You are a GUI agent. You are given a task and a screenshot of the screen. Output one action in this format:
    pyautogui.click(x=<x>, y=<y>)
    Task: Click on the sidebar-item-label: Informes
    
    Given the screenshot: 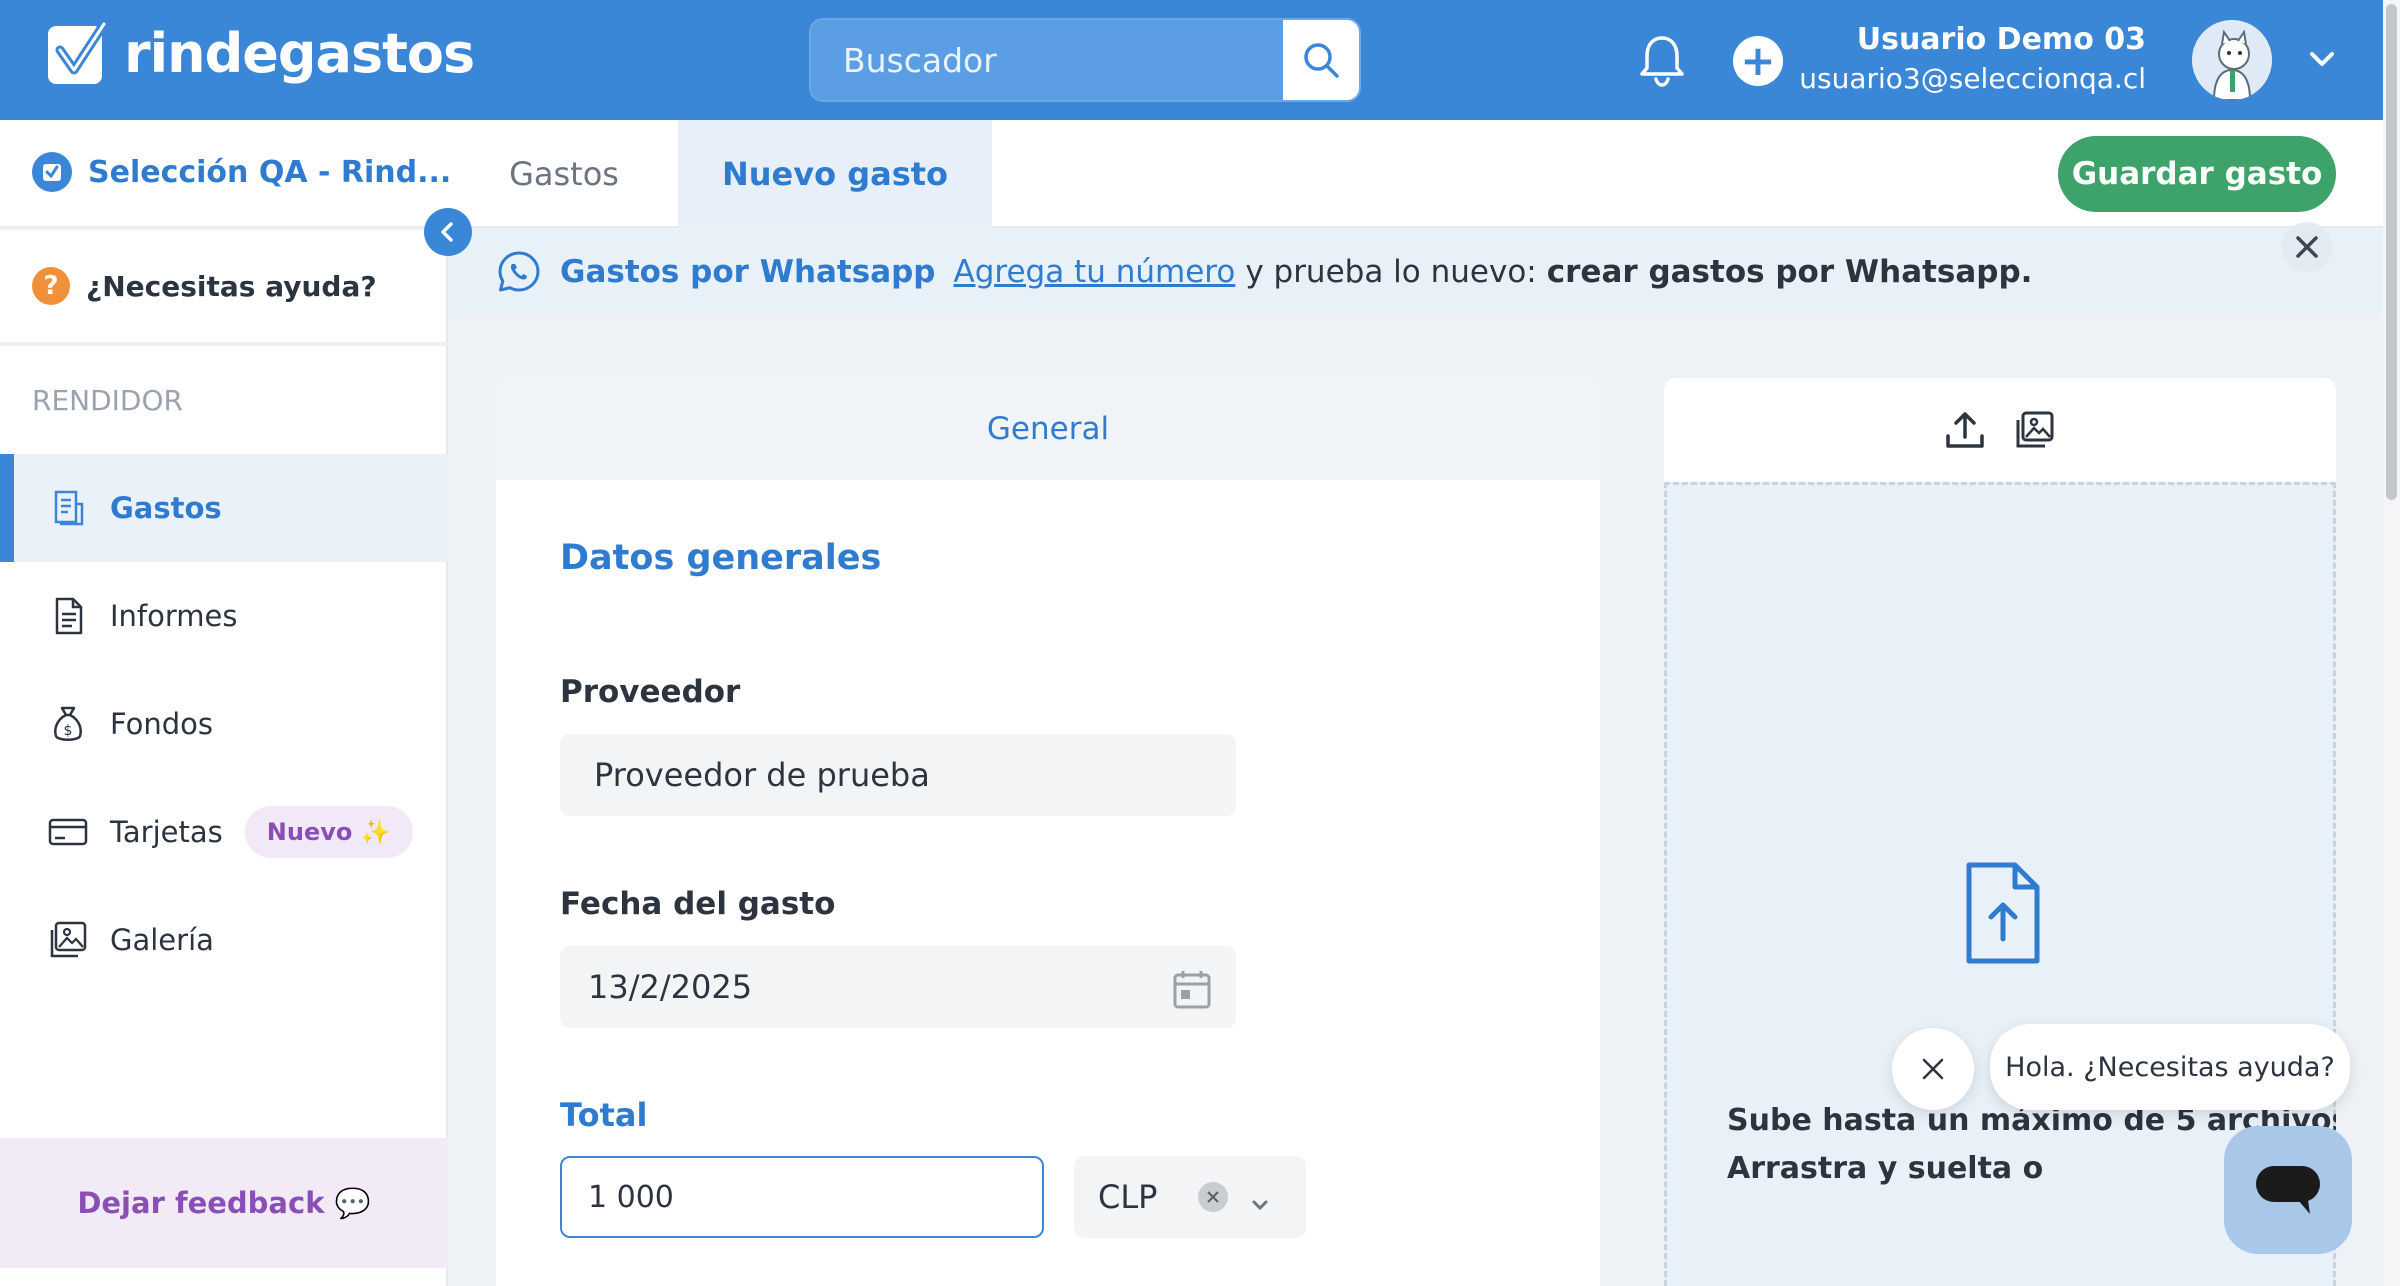 What is the action you would take?
    pyautogui.click(x=174, y=616)
    